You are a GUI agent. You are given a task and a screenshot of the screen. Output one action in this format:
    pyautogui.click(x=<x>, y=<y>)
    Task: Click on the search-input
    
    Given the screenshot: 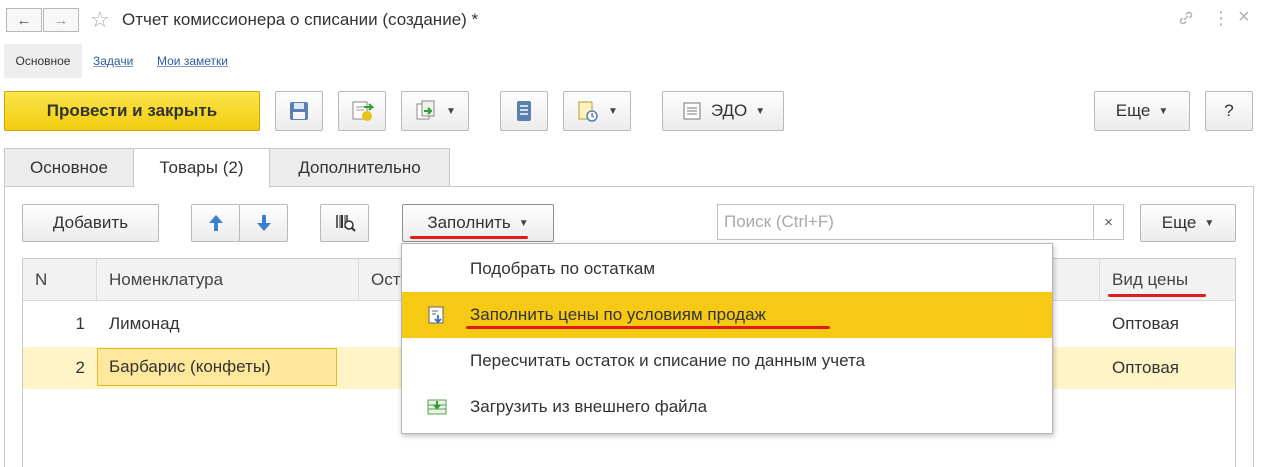 What is the action you would take?
    pyautogui.click(x=905, y=222)
    